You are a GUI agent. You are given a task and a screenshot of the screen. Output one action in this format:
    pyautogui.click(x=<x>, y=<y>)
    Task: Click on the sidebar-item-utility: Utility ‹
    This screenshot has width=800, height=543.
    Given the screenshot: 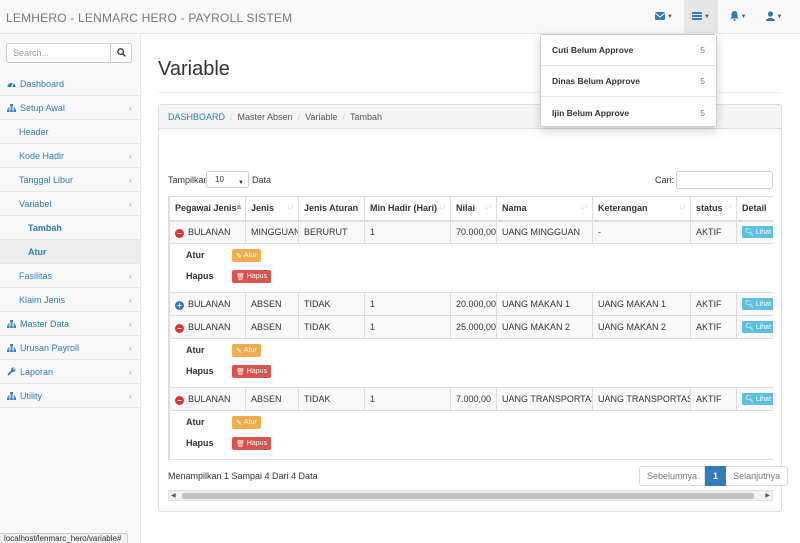 What is the action you would take?
    pyautogui.click(x=70, y=396)
    